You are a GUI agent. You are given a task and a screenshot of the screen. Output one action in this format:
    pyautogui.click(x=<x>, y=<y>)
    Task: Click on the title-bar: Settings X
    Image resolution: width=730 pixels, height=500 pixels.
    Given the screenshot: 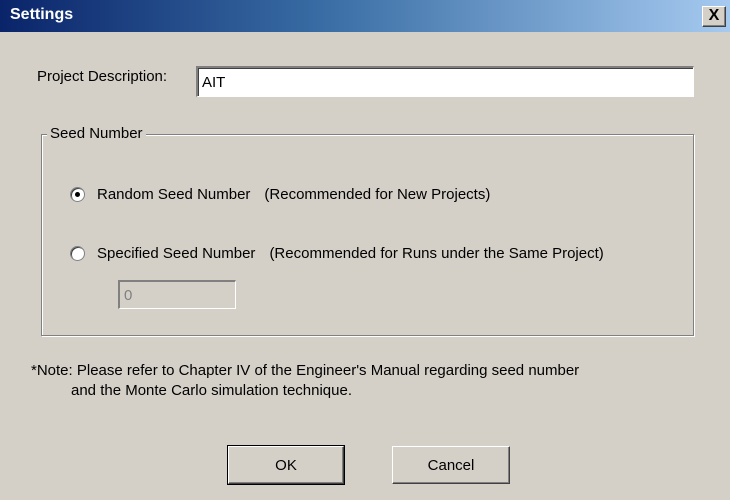 What is the action you would take?
    pyautogui.click(x=365, y=16)
    